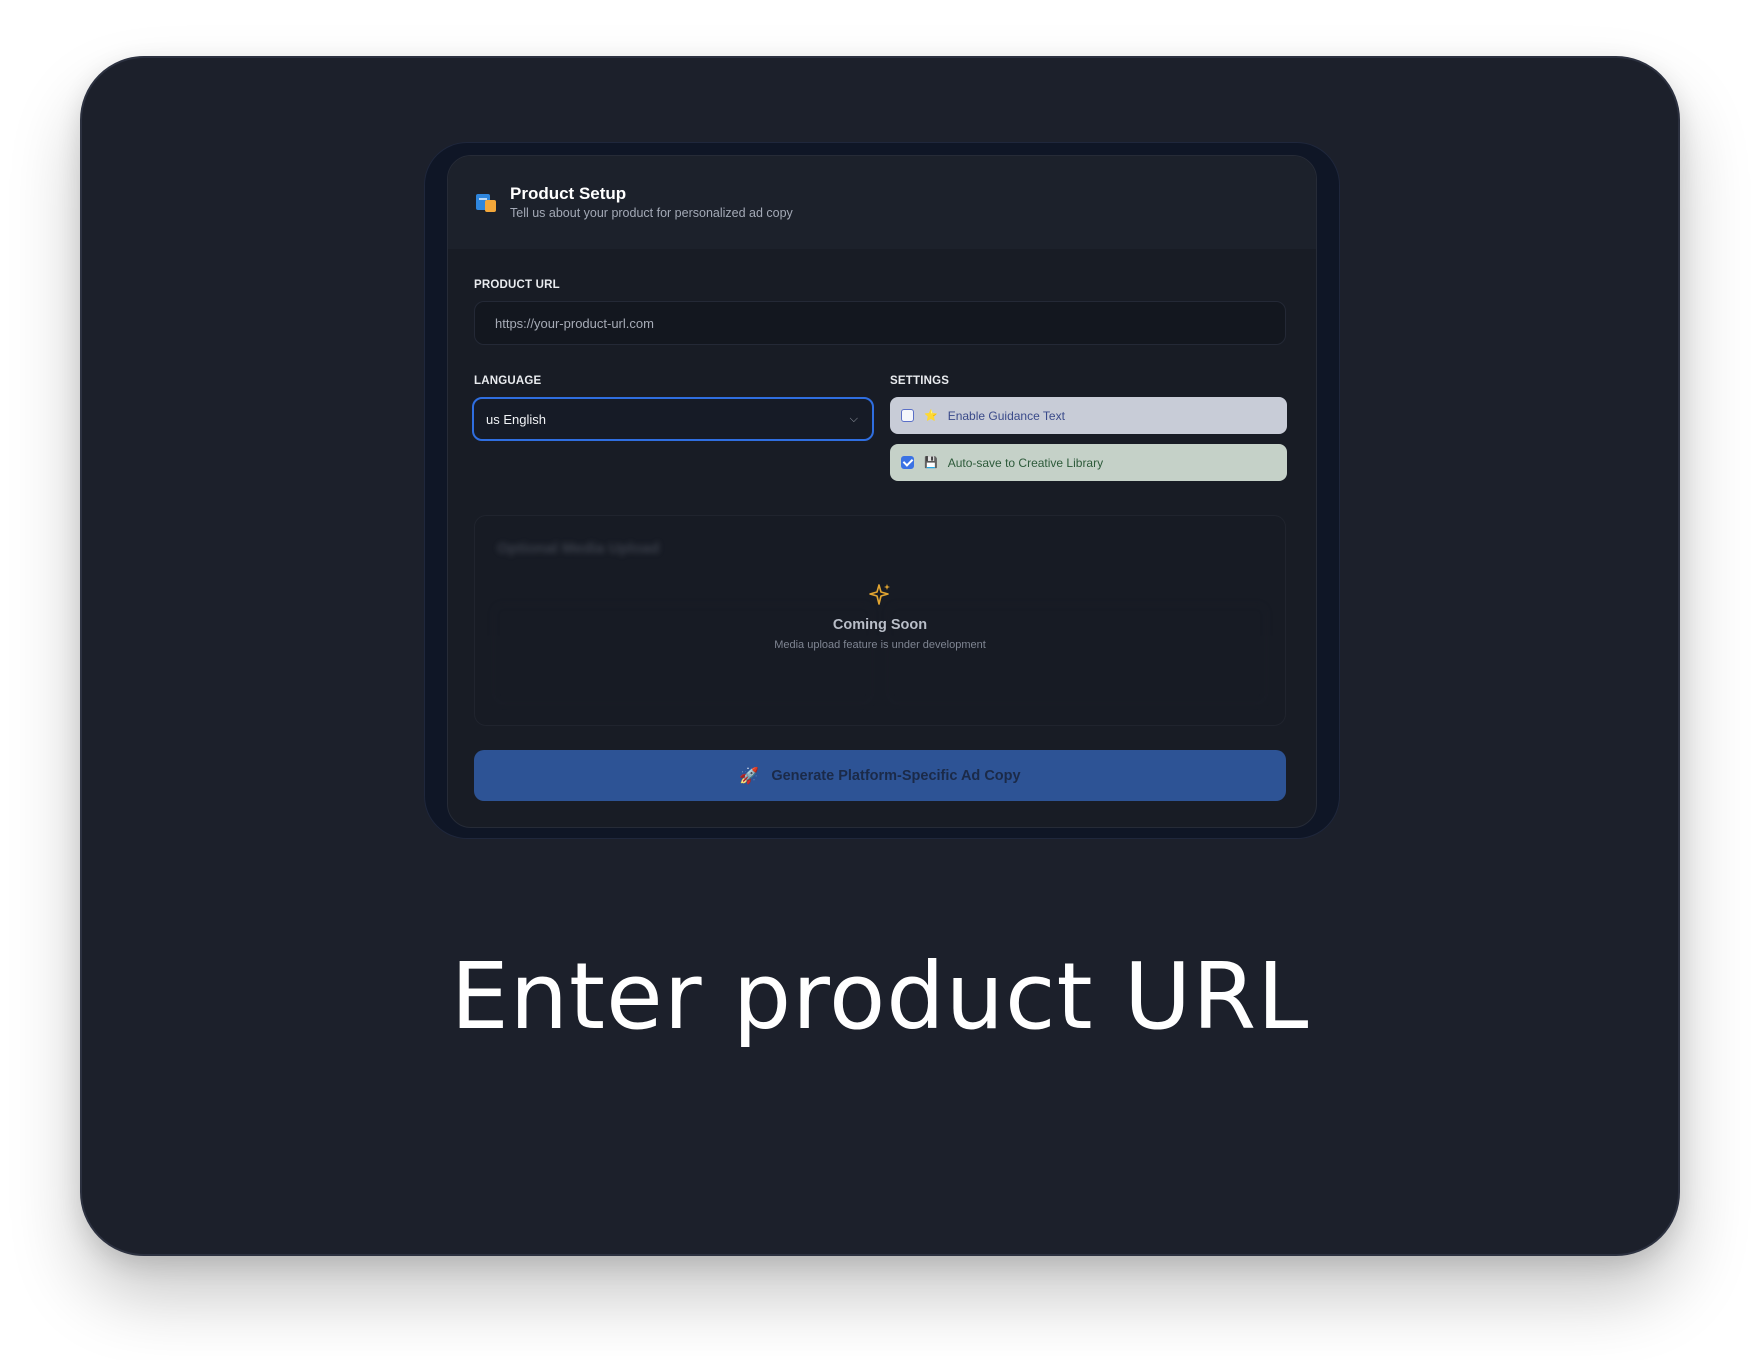 Image resolution: width=1760 pixels, height=1360 pixels. I want to click on settings-label: SETTINGS, so click(920, 381).